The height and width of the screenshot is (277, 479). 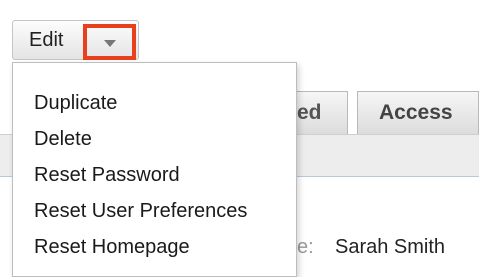 I want to click on tab-access: Access, so click(x=418, y=112).